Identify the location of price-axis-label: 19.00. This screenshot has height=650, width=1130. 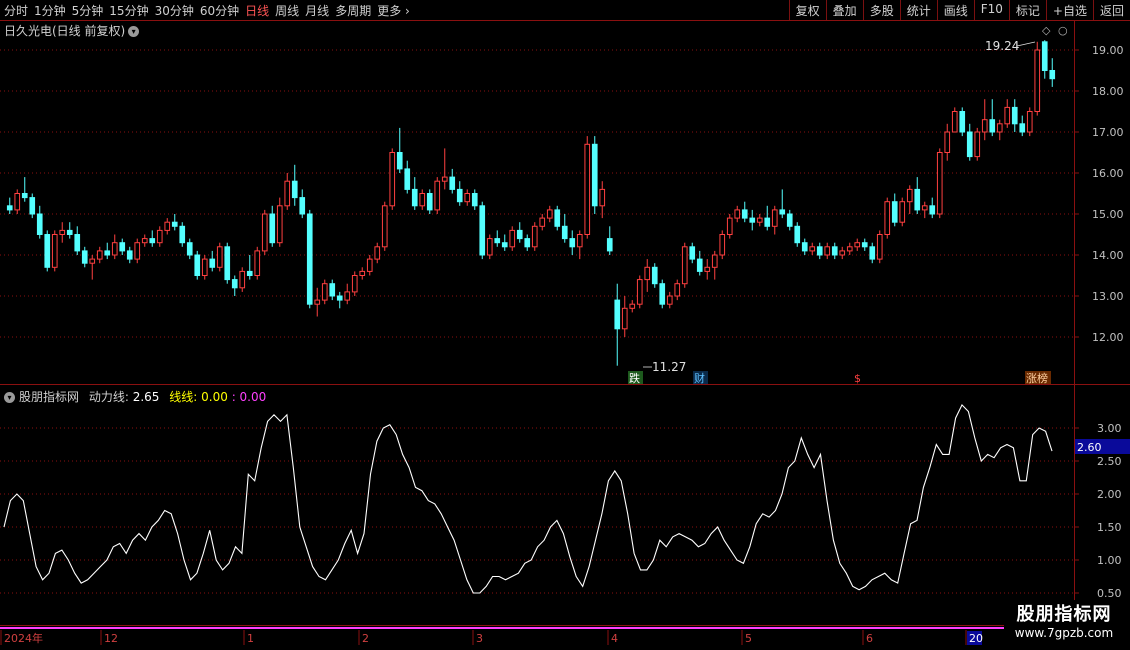
(1108, 50).